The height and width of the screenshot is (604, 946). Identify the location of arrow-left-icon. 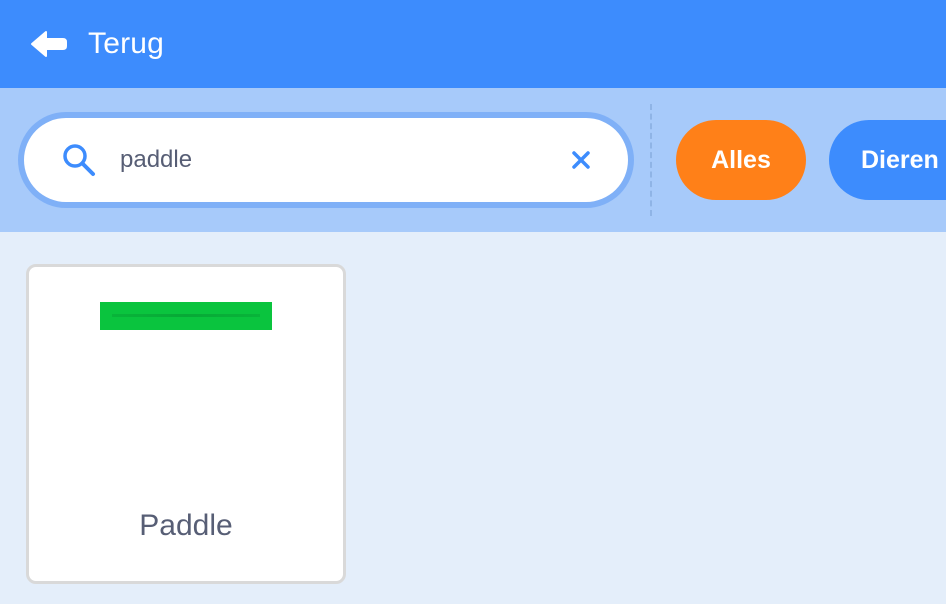
(49, 44).